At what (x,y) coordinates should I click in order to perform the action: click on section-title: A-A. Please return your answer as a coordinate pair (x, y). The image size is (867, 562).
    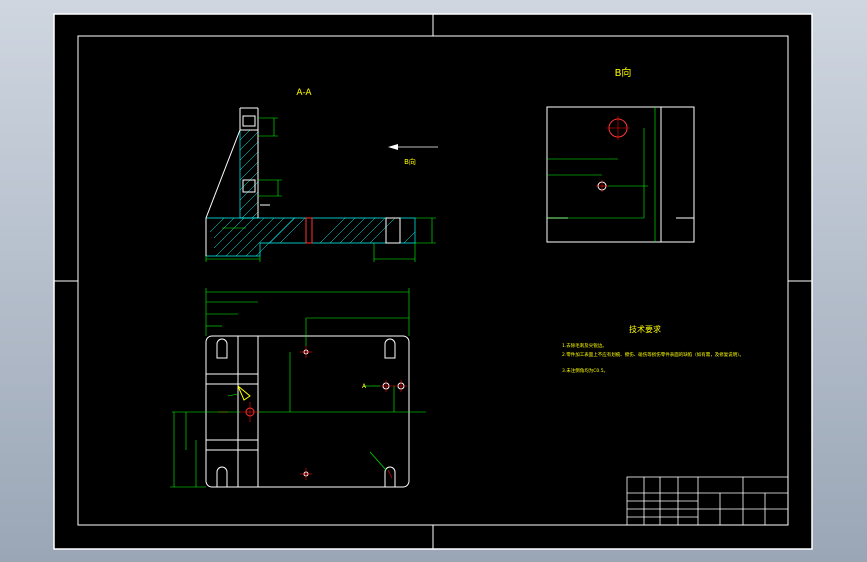
    Looking at the image, I should click on (304, 93).